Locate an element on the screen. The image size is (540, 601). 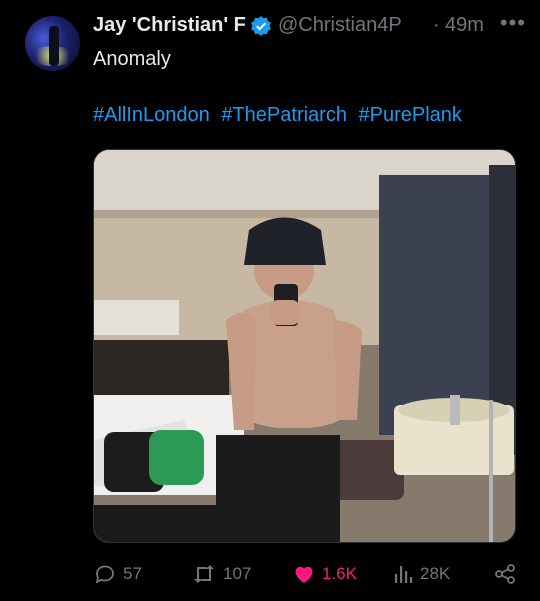
tweet-header: Jay 'Christian' F @Christian4P · 49m ••• is located at coordinates (311, 27).